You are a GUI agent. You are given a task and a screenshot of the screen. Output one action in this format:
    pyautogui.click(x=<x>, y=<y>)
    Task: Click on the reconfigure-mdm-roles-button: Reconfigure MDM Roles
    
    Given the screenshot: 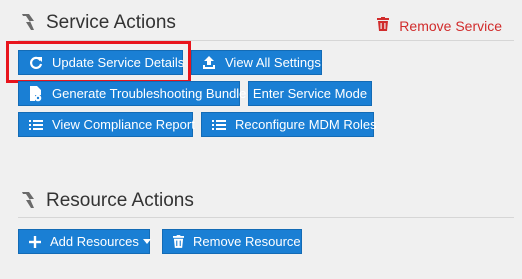 What is the action you would take?
    pyautogui.click(x=289, y=124)
    